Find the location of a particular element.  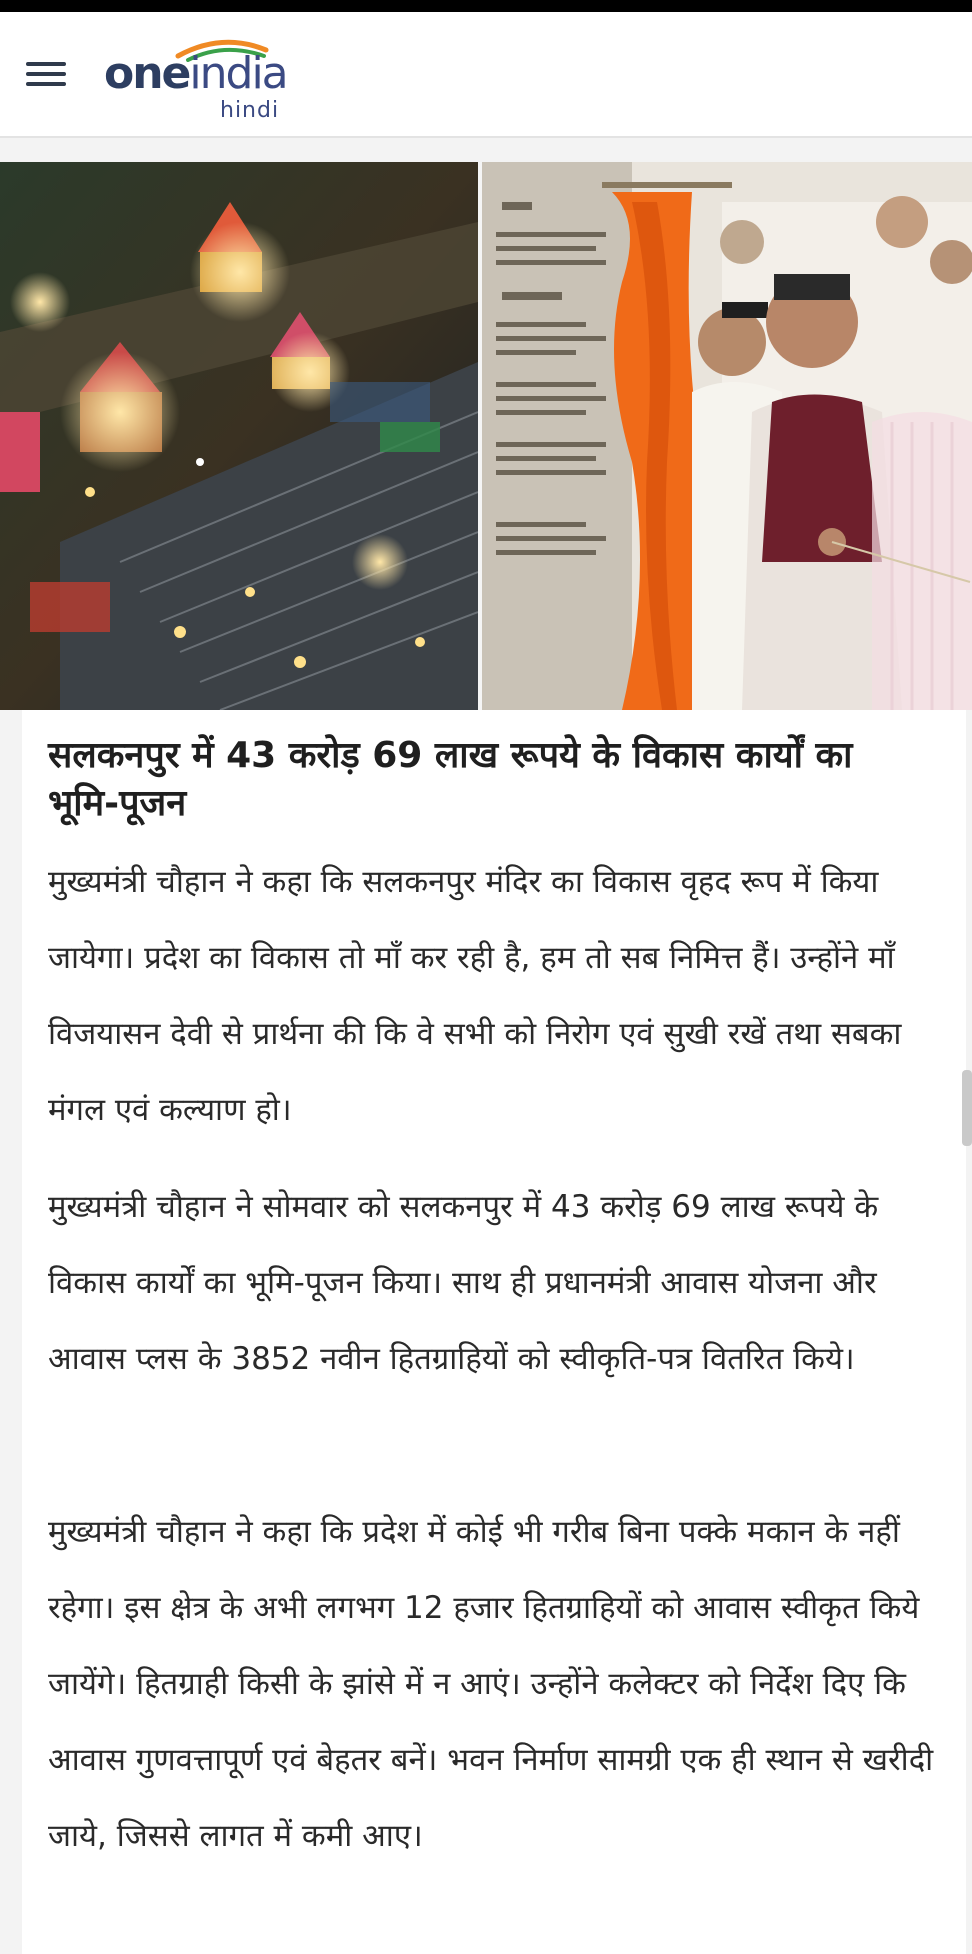

status-bar is located at coordinates (486, 6).